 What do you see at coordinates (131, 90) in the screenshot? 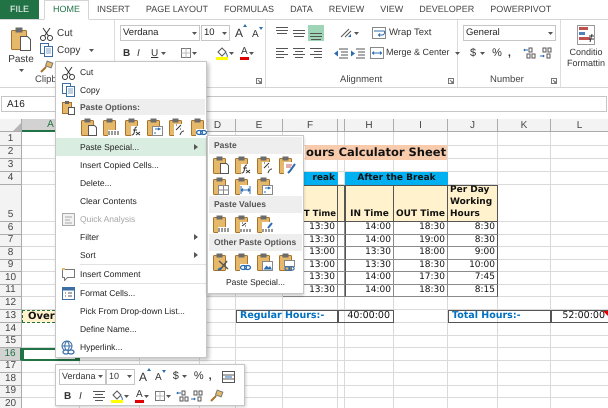
I see `menu-item: Copy` at bounding box center [131, 90].